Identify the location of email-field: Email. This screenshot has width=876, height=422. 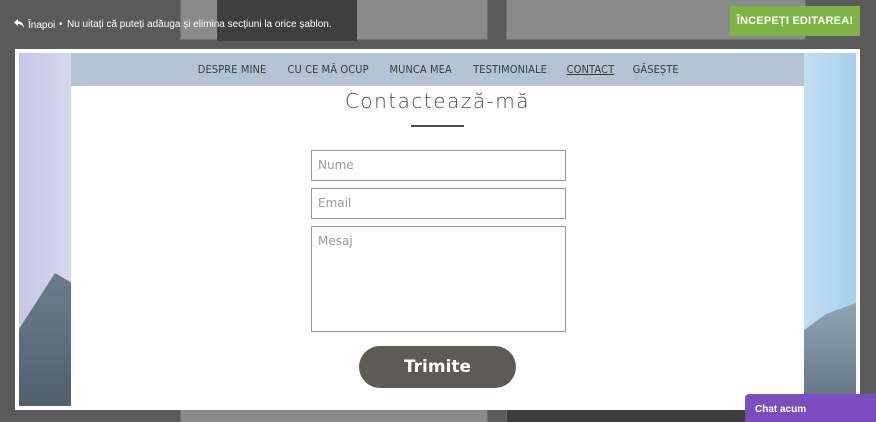
(438, 203).